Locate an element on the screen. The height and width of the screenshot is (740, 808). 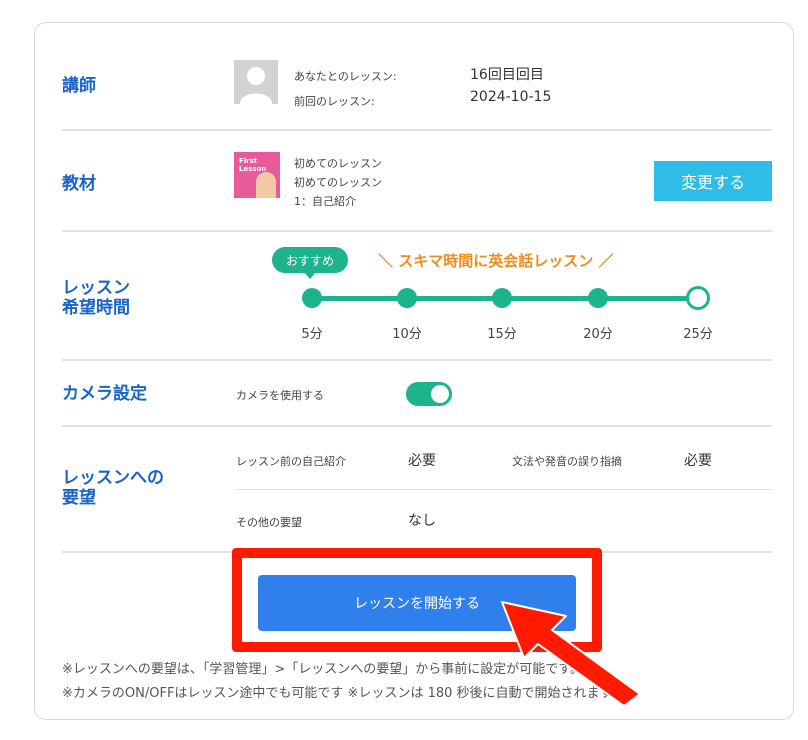
teacher-section-label: 講師 is located at coordinates (79, 86).